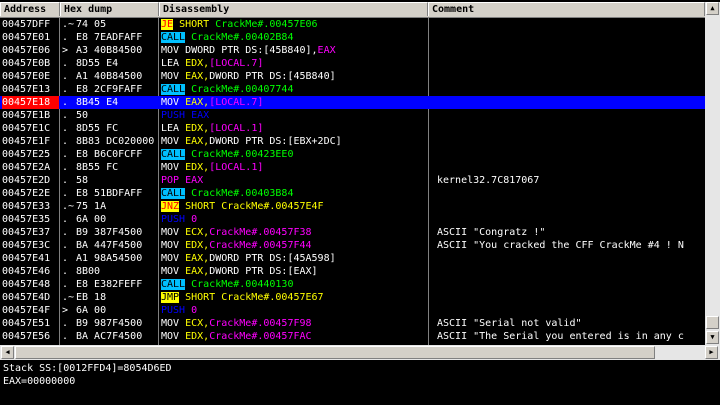  Describe the element at coordinates (352, 271) in the screenshot. I see `table-row: 00457E46. 8B00 MOV EAX,DWORD PTR DS:[EAX]` at that location.